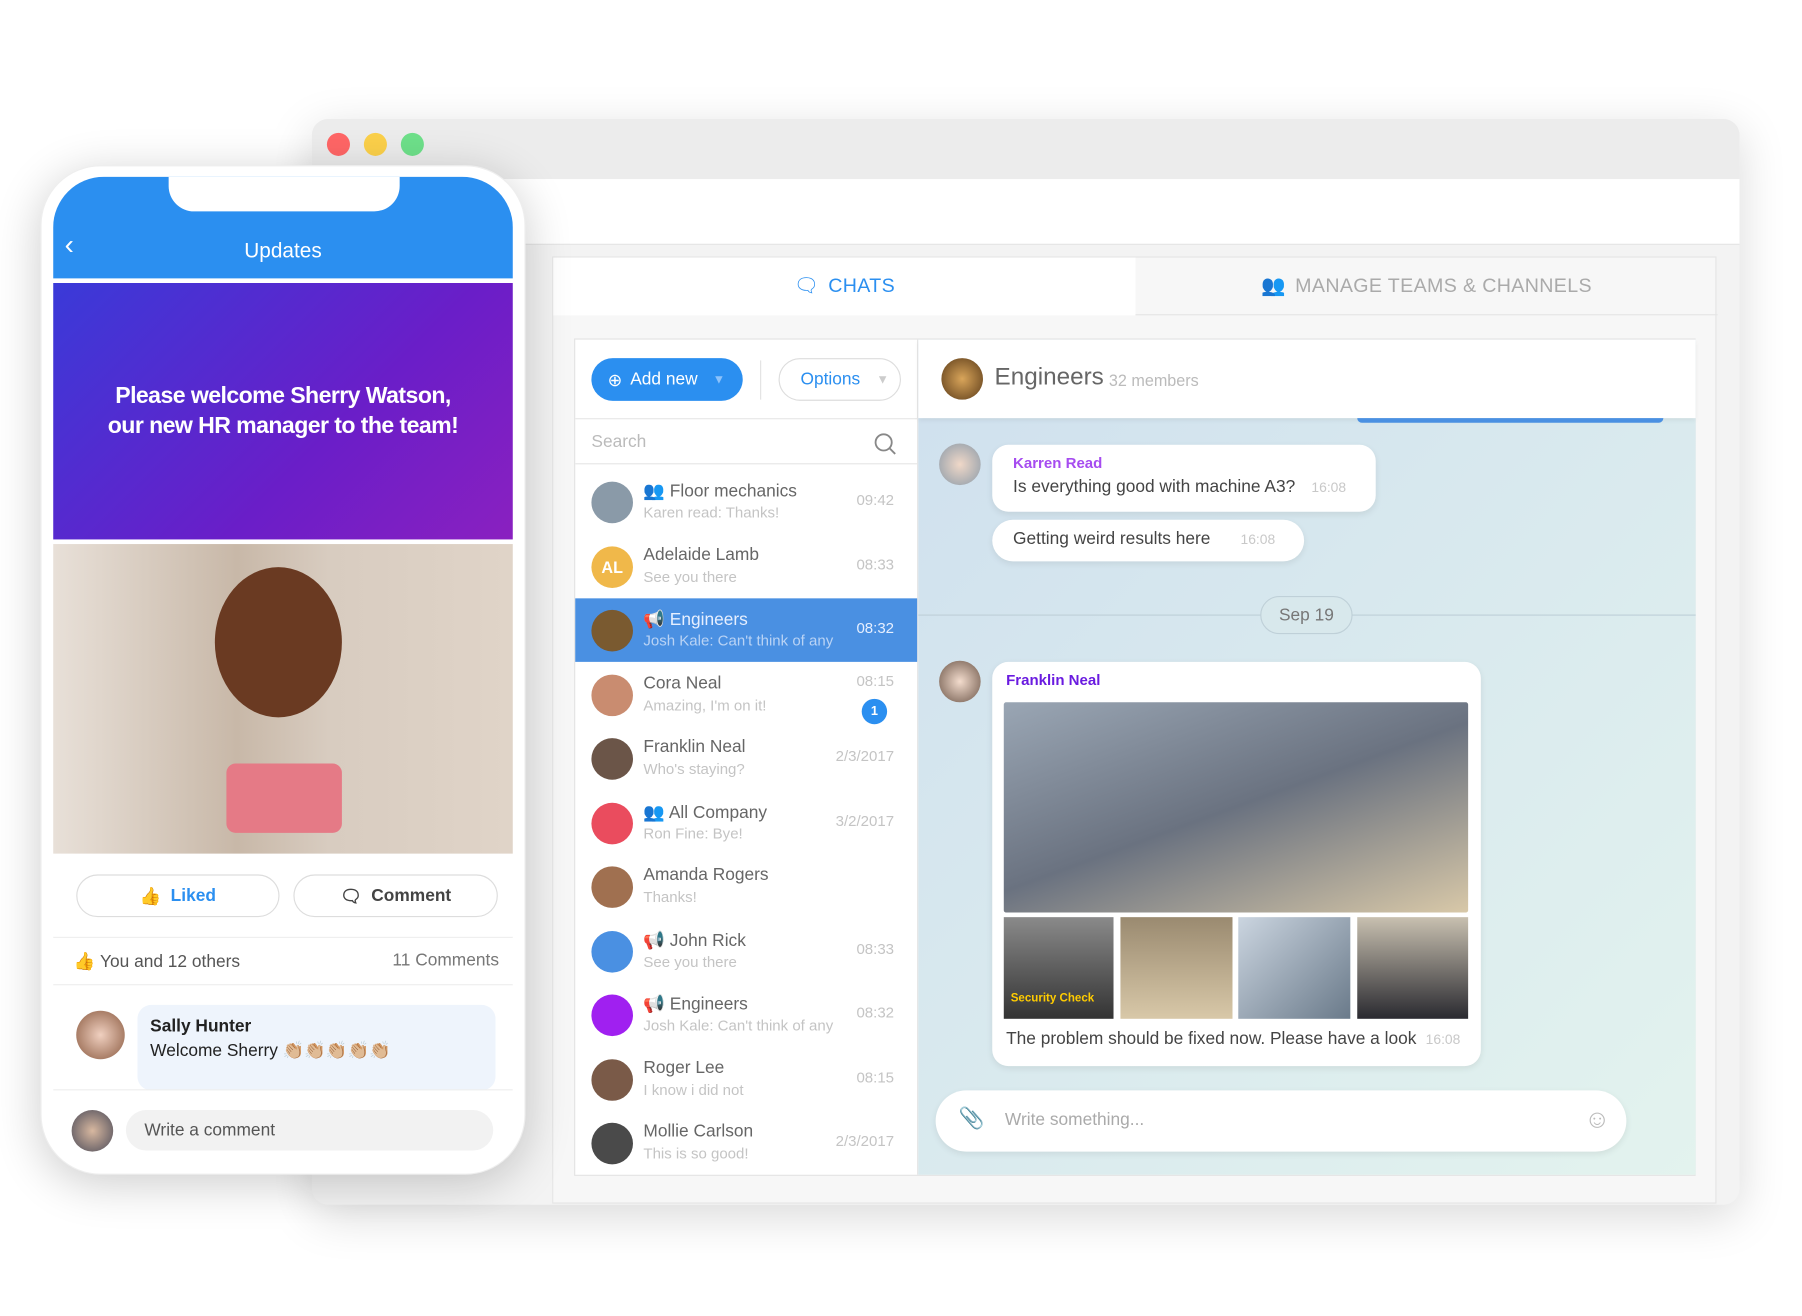  What do you see at coordinates (670, 897) in the screenshot?
I see `last-message-preview: Thanks!` at bounding box center [670, 897].